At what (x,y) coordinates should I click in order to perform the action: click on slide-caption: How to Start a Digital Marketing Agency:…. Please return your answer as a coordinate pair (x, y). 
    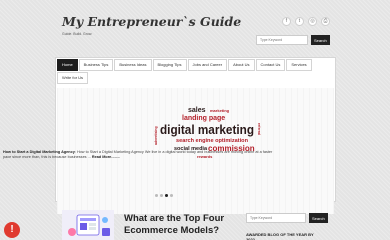
    Looking at the image, I should click on (138, 155).